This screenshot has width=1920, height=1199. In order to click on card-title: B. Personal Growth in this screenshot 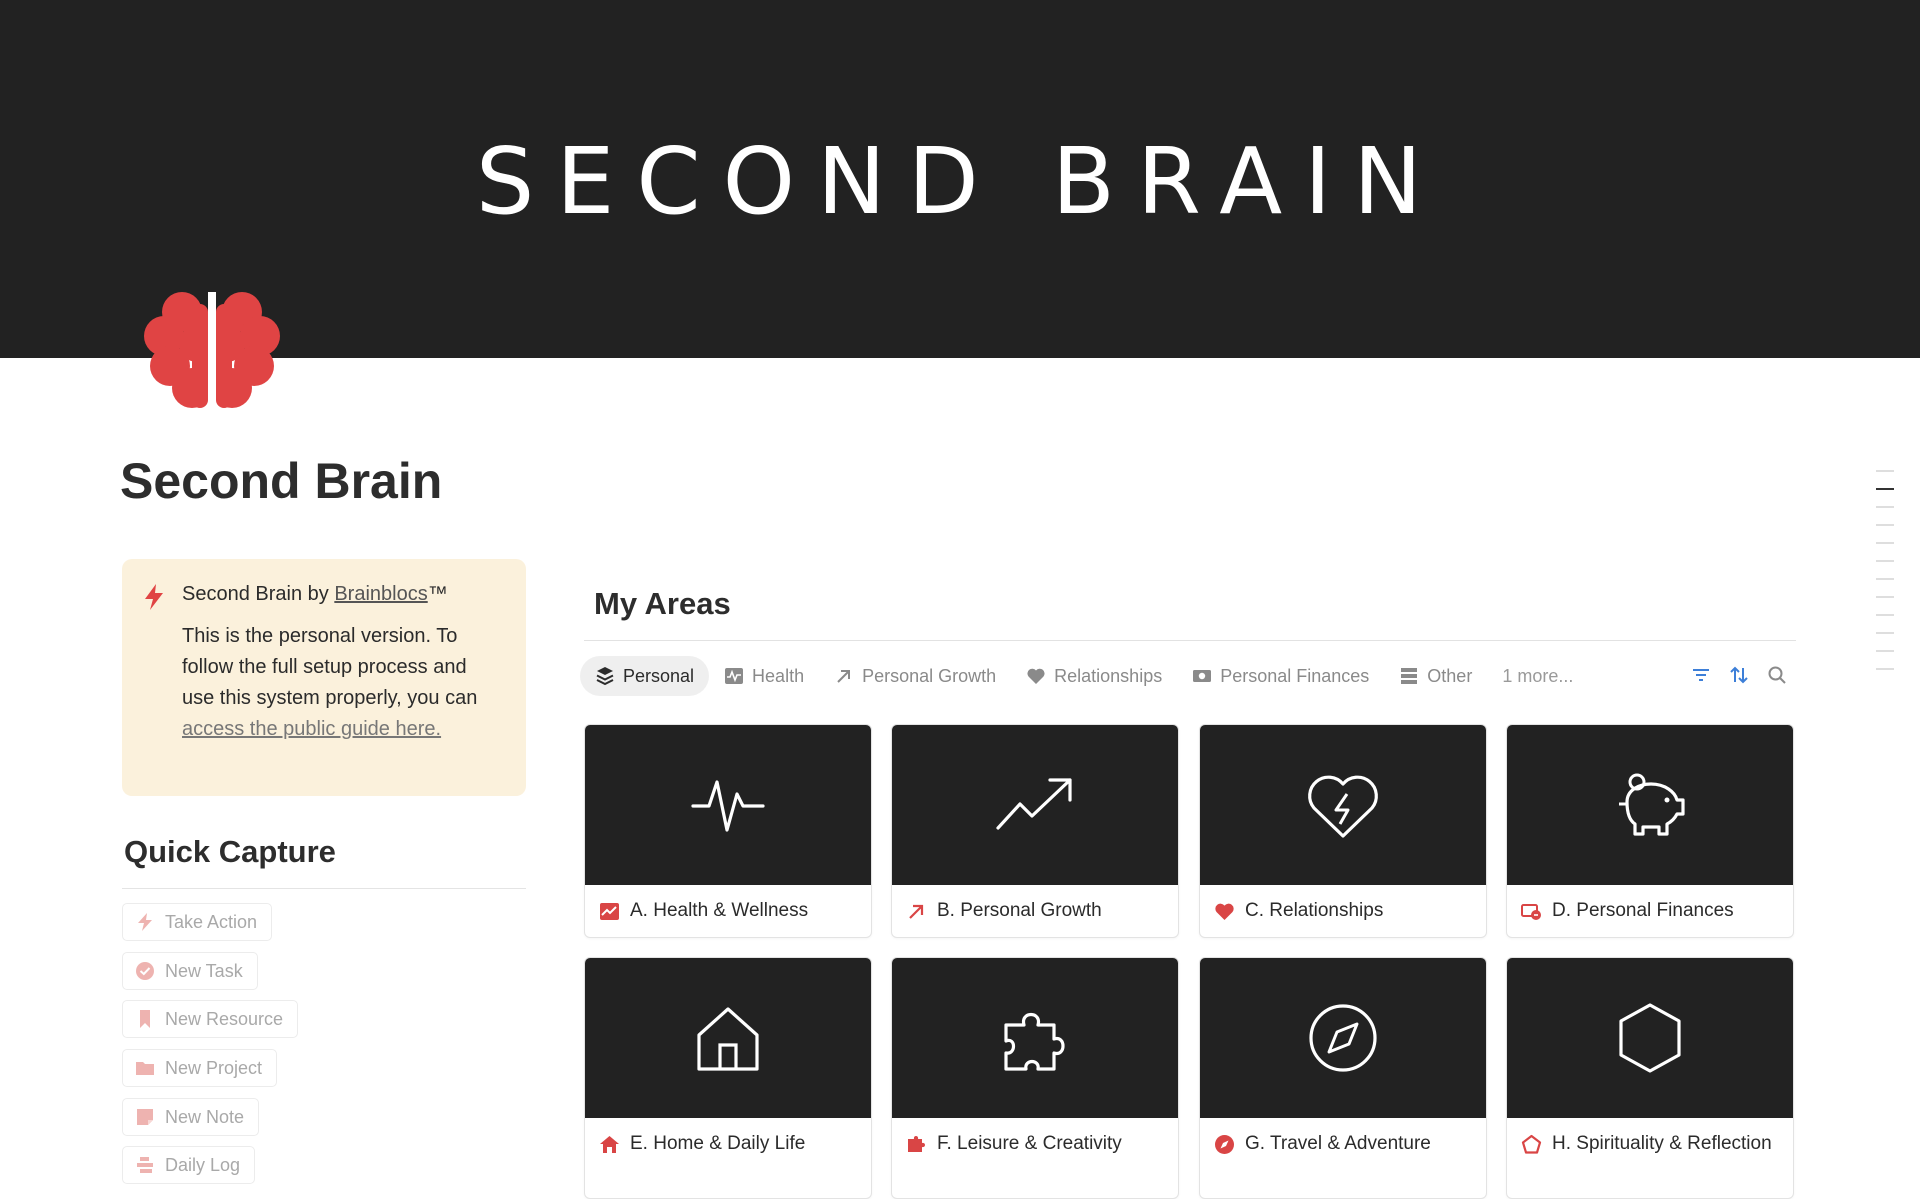, I will do `click(1019, 910)`.